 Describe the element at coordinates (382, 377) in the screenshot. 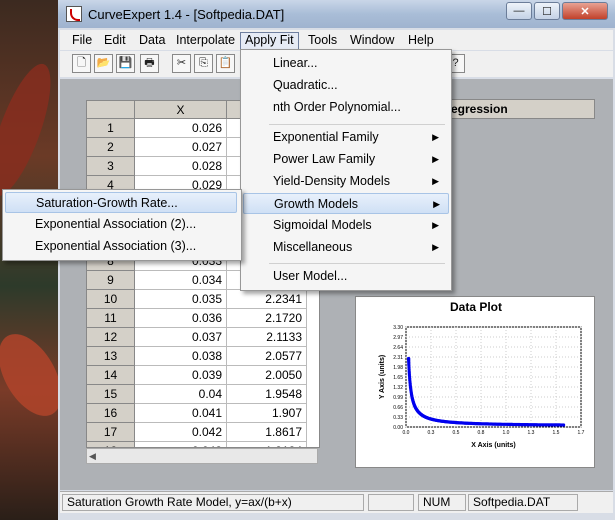

I see `y-axis-label: Y Axis (units)` at that location.